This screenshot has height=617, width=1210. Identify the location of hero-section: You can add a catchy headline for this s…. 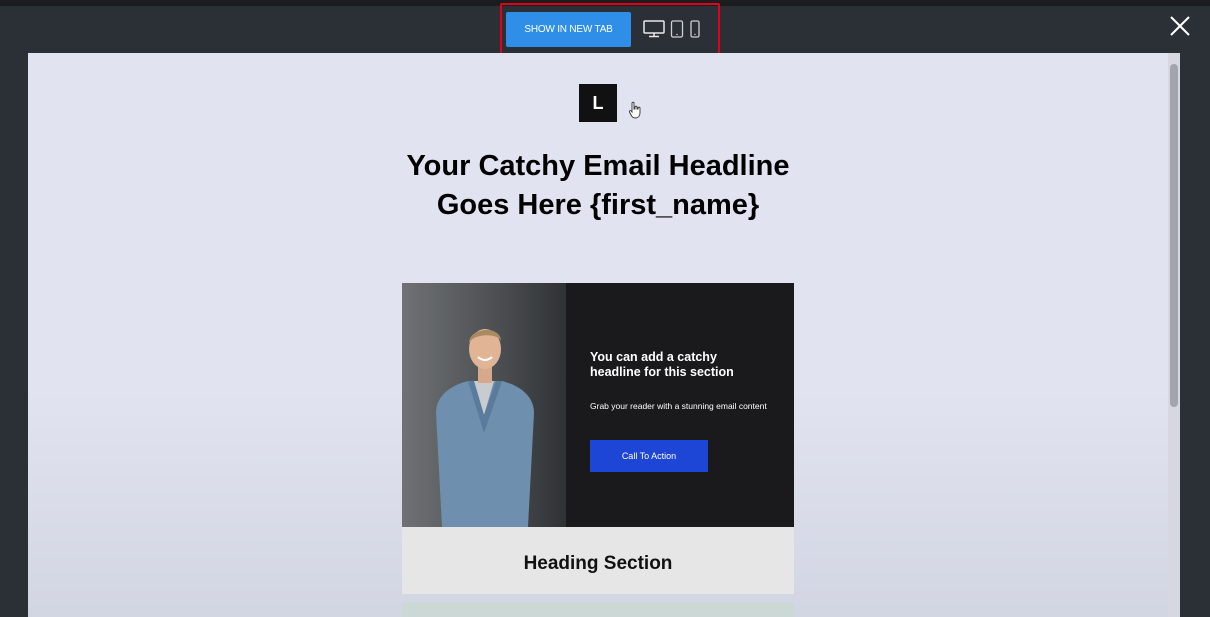
(598, 405).